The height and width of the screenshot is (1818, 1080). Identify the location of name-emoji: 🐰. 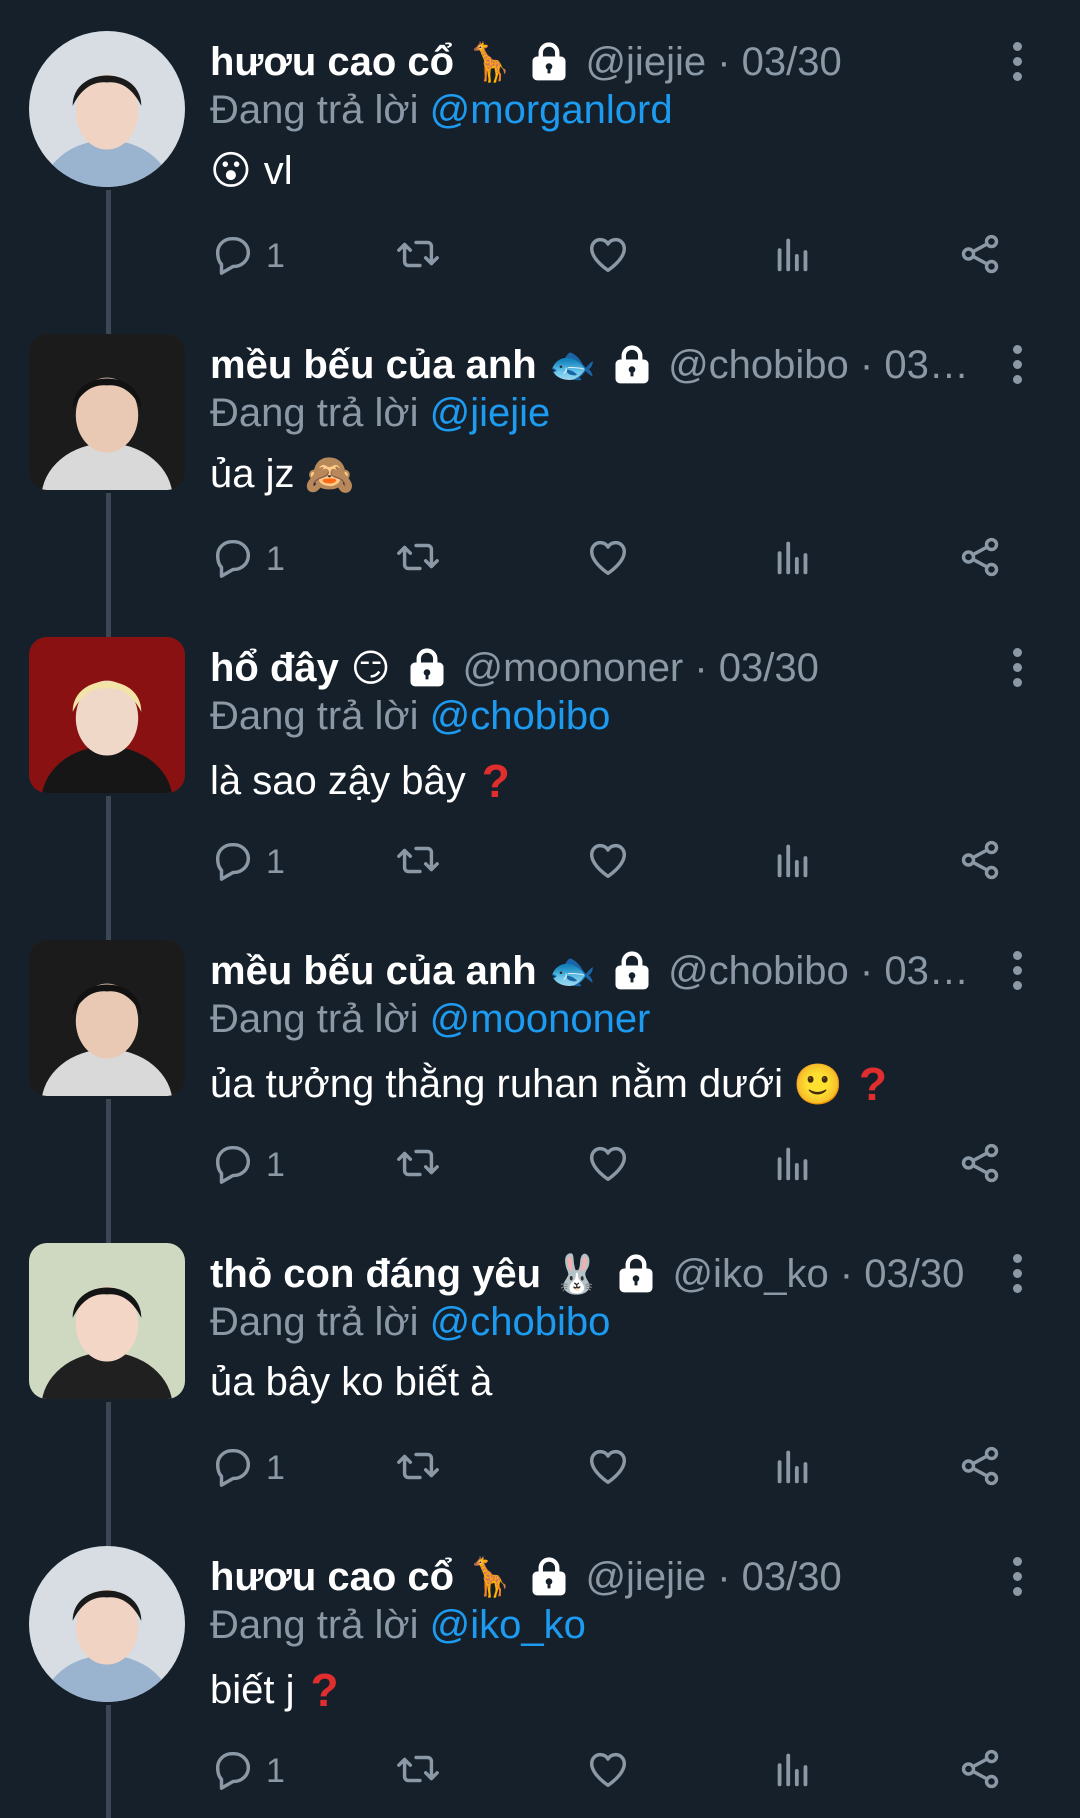
(577, 1273).